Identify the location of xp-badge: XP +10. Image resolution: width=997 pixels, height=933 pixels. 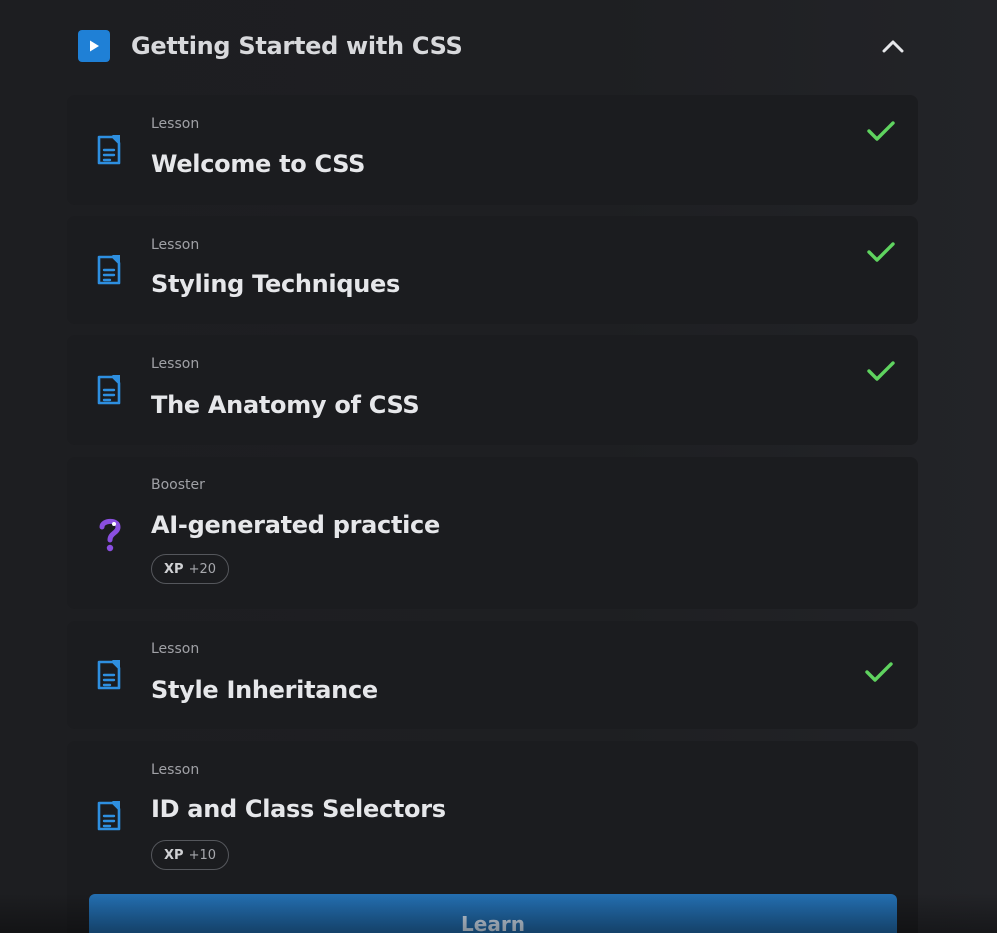
(190, 855).